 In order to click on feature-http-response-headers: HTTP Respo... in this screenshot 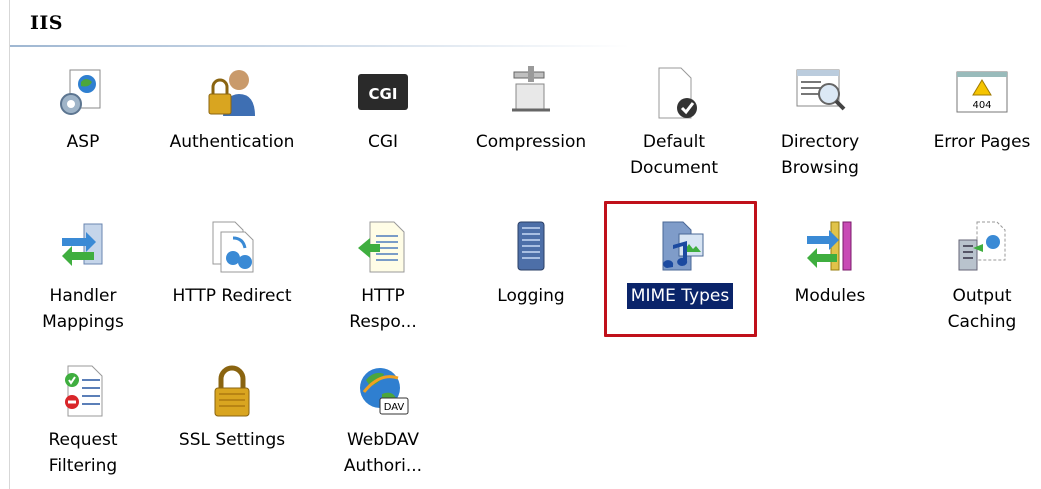, I will do `click(383, 278)`.